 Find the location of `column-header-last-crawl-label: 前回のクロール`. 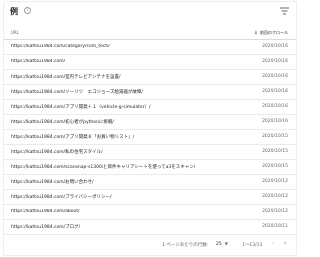

column-header-last-crawl-label: 前回のクロール is located at coordinates (274, 32).